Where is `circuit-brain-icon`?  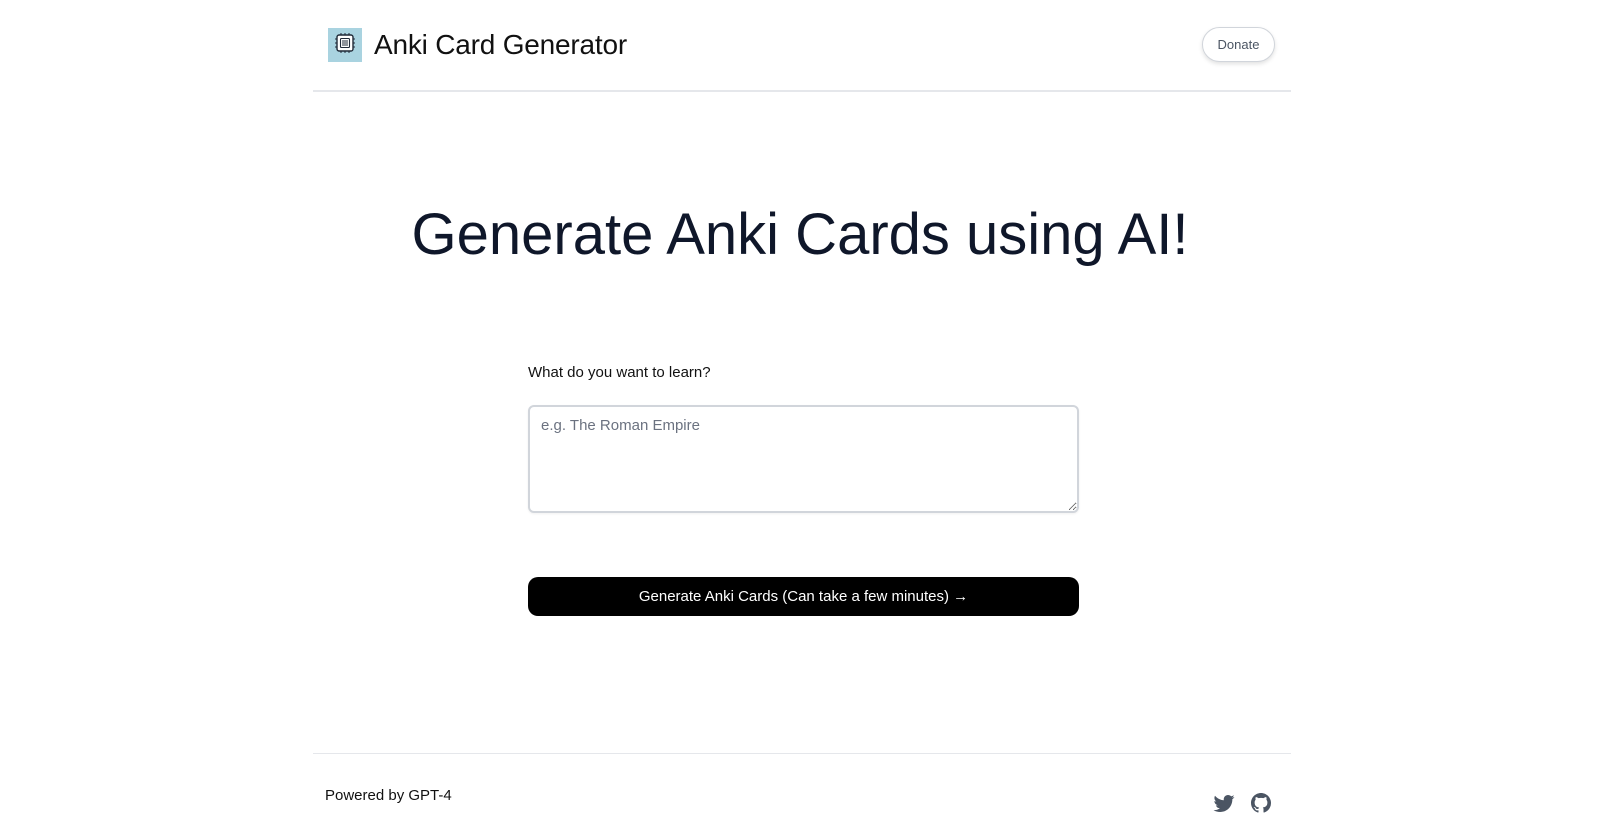 circuit-brain-icon is located at coordinates (345, 45).